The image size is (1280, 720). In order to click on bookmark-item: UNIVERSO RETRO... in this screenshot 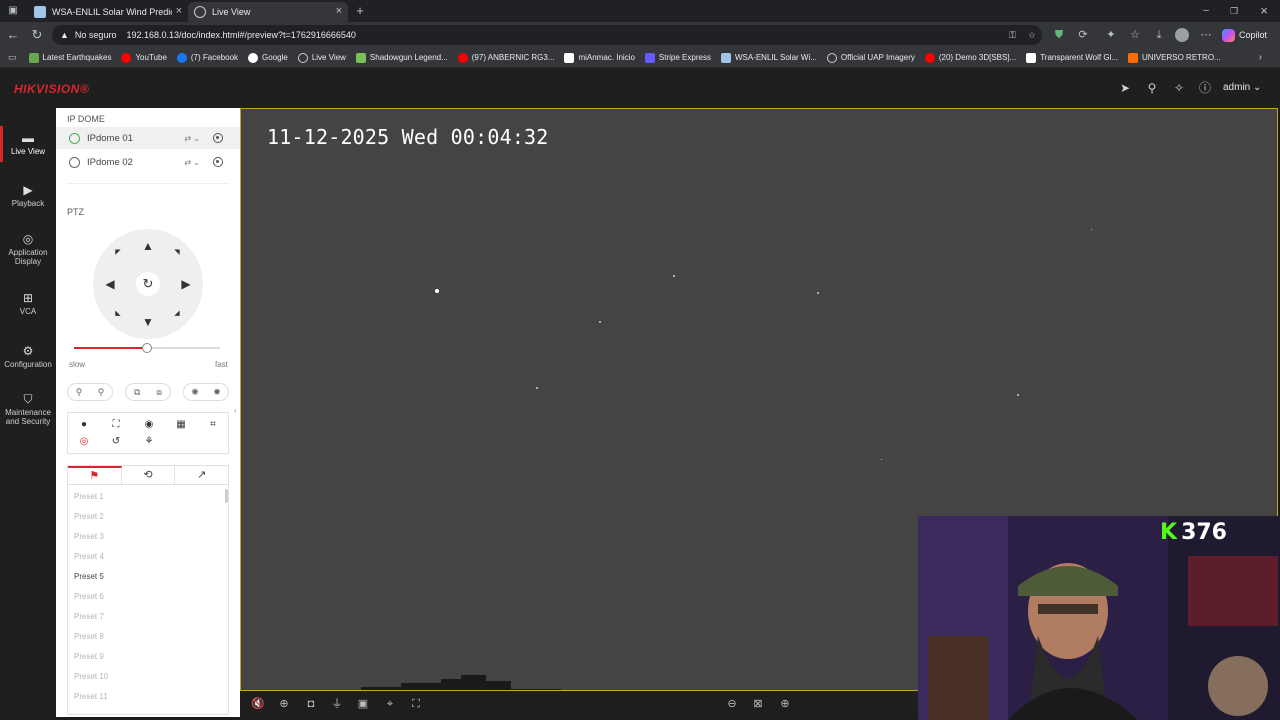, I will do `click(1174, 57)`.